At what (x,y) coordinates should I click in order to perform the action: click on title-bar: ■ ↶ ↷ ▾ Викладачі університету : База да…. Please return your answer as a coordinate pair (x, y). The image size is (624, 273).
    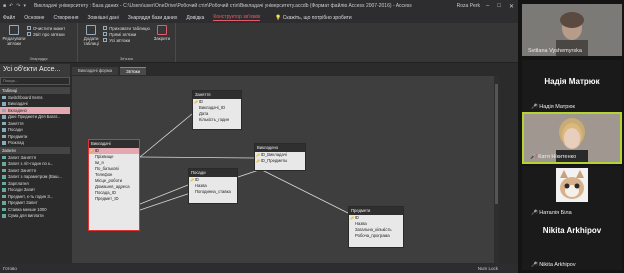
    Looking at the image, I should click on (259, 6).